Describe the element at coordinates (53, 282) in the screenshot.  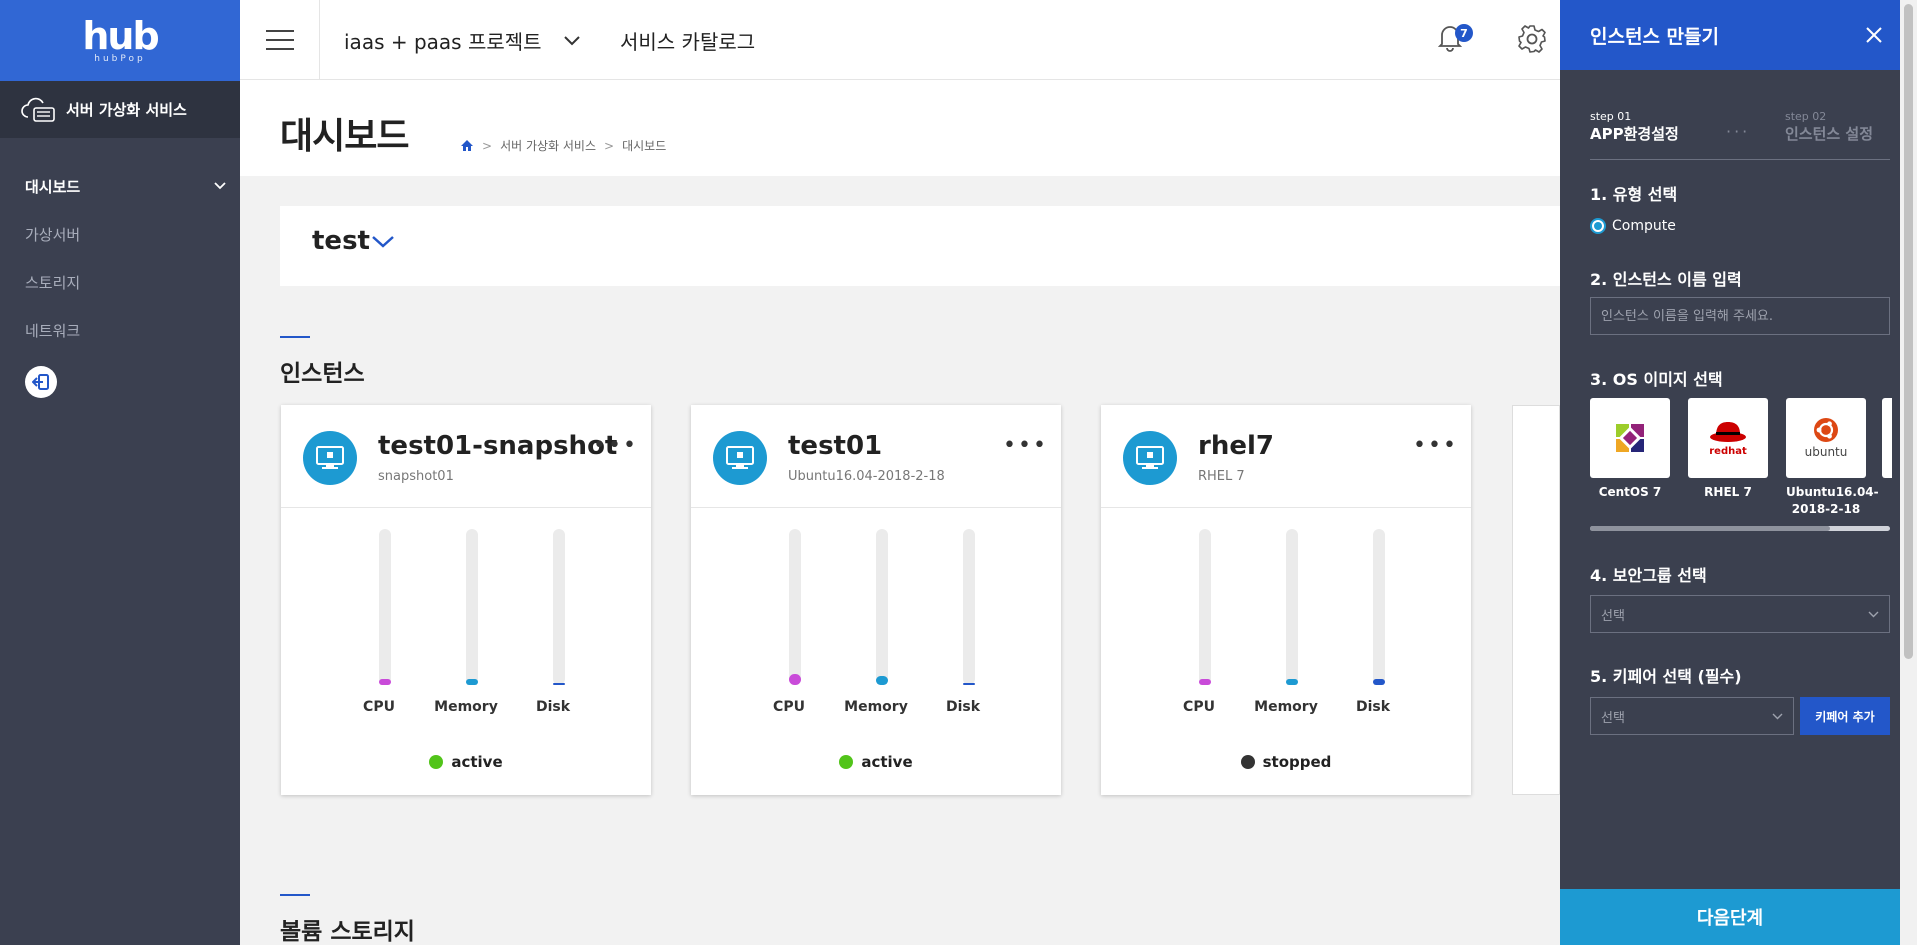
I see `sidebar-item-label: 스토리지` at that location.